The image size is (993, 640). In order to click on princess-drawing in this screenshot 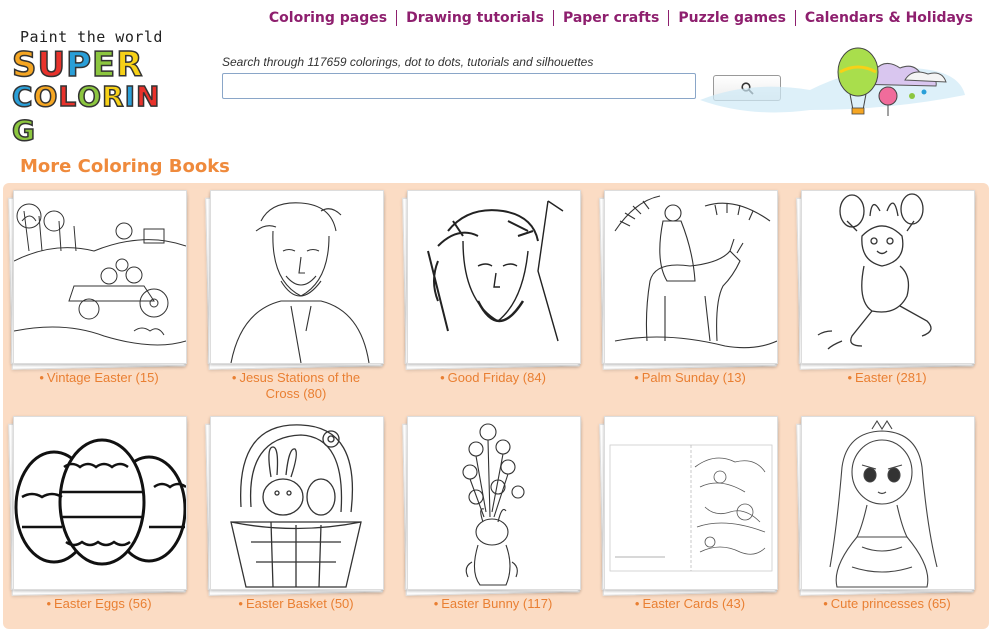, I will do `click(883, 503)`.